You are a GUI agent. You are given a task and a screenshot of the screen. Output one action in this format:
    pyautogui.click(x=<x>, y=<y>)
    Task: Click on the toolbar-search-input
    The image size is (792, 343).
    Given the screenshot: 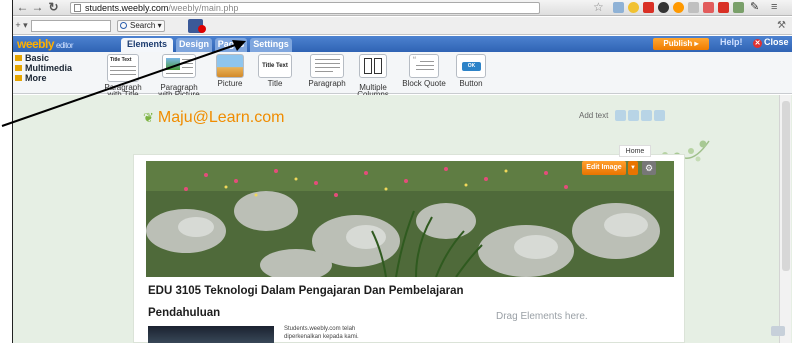 What is the action you would take?
    pyautogui.click(x=71, y=26)
    